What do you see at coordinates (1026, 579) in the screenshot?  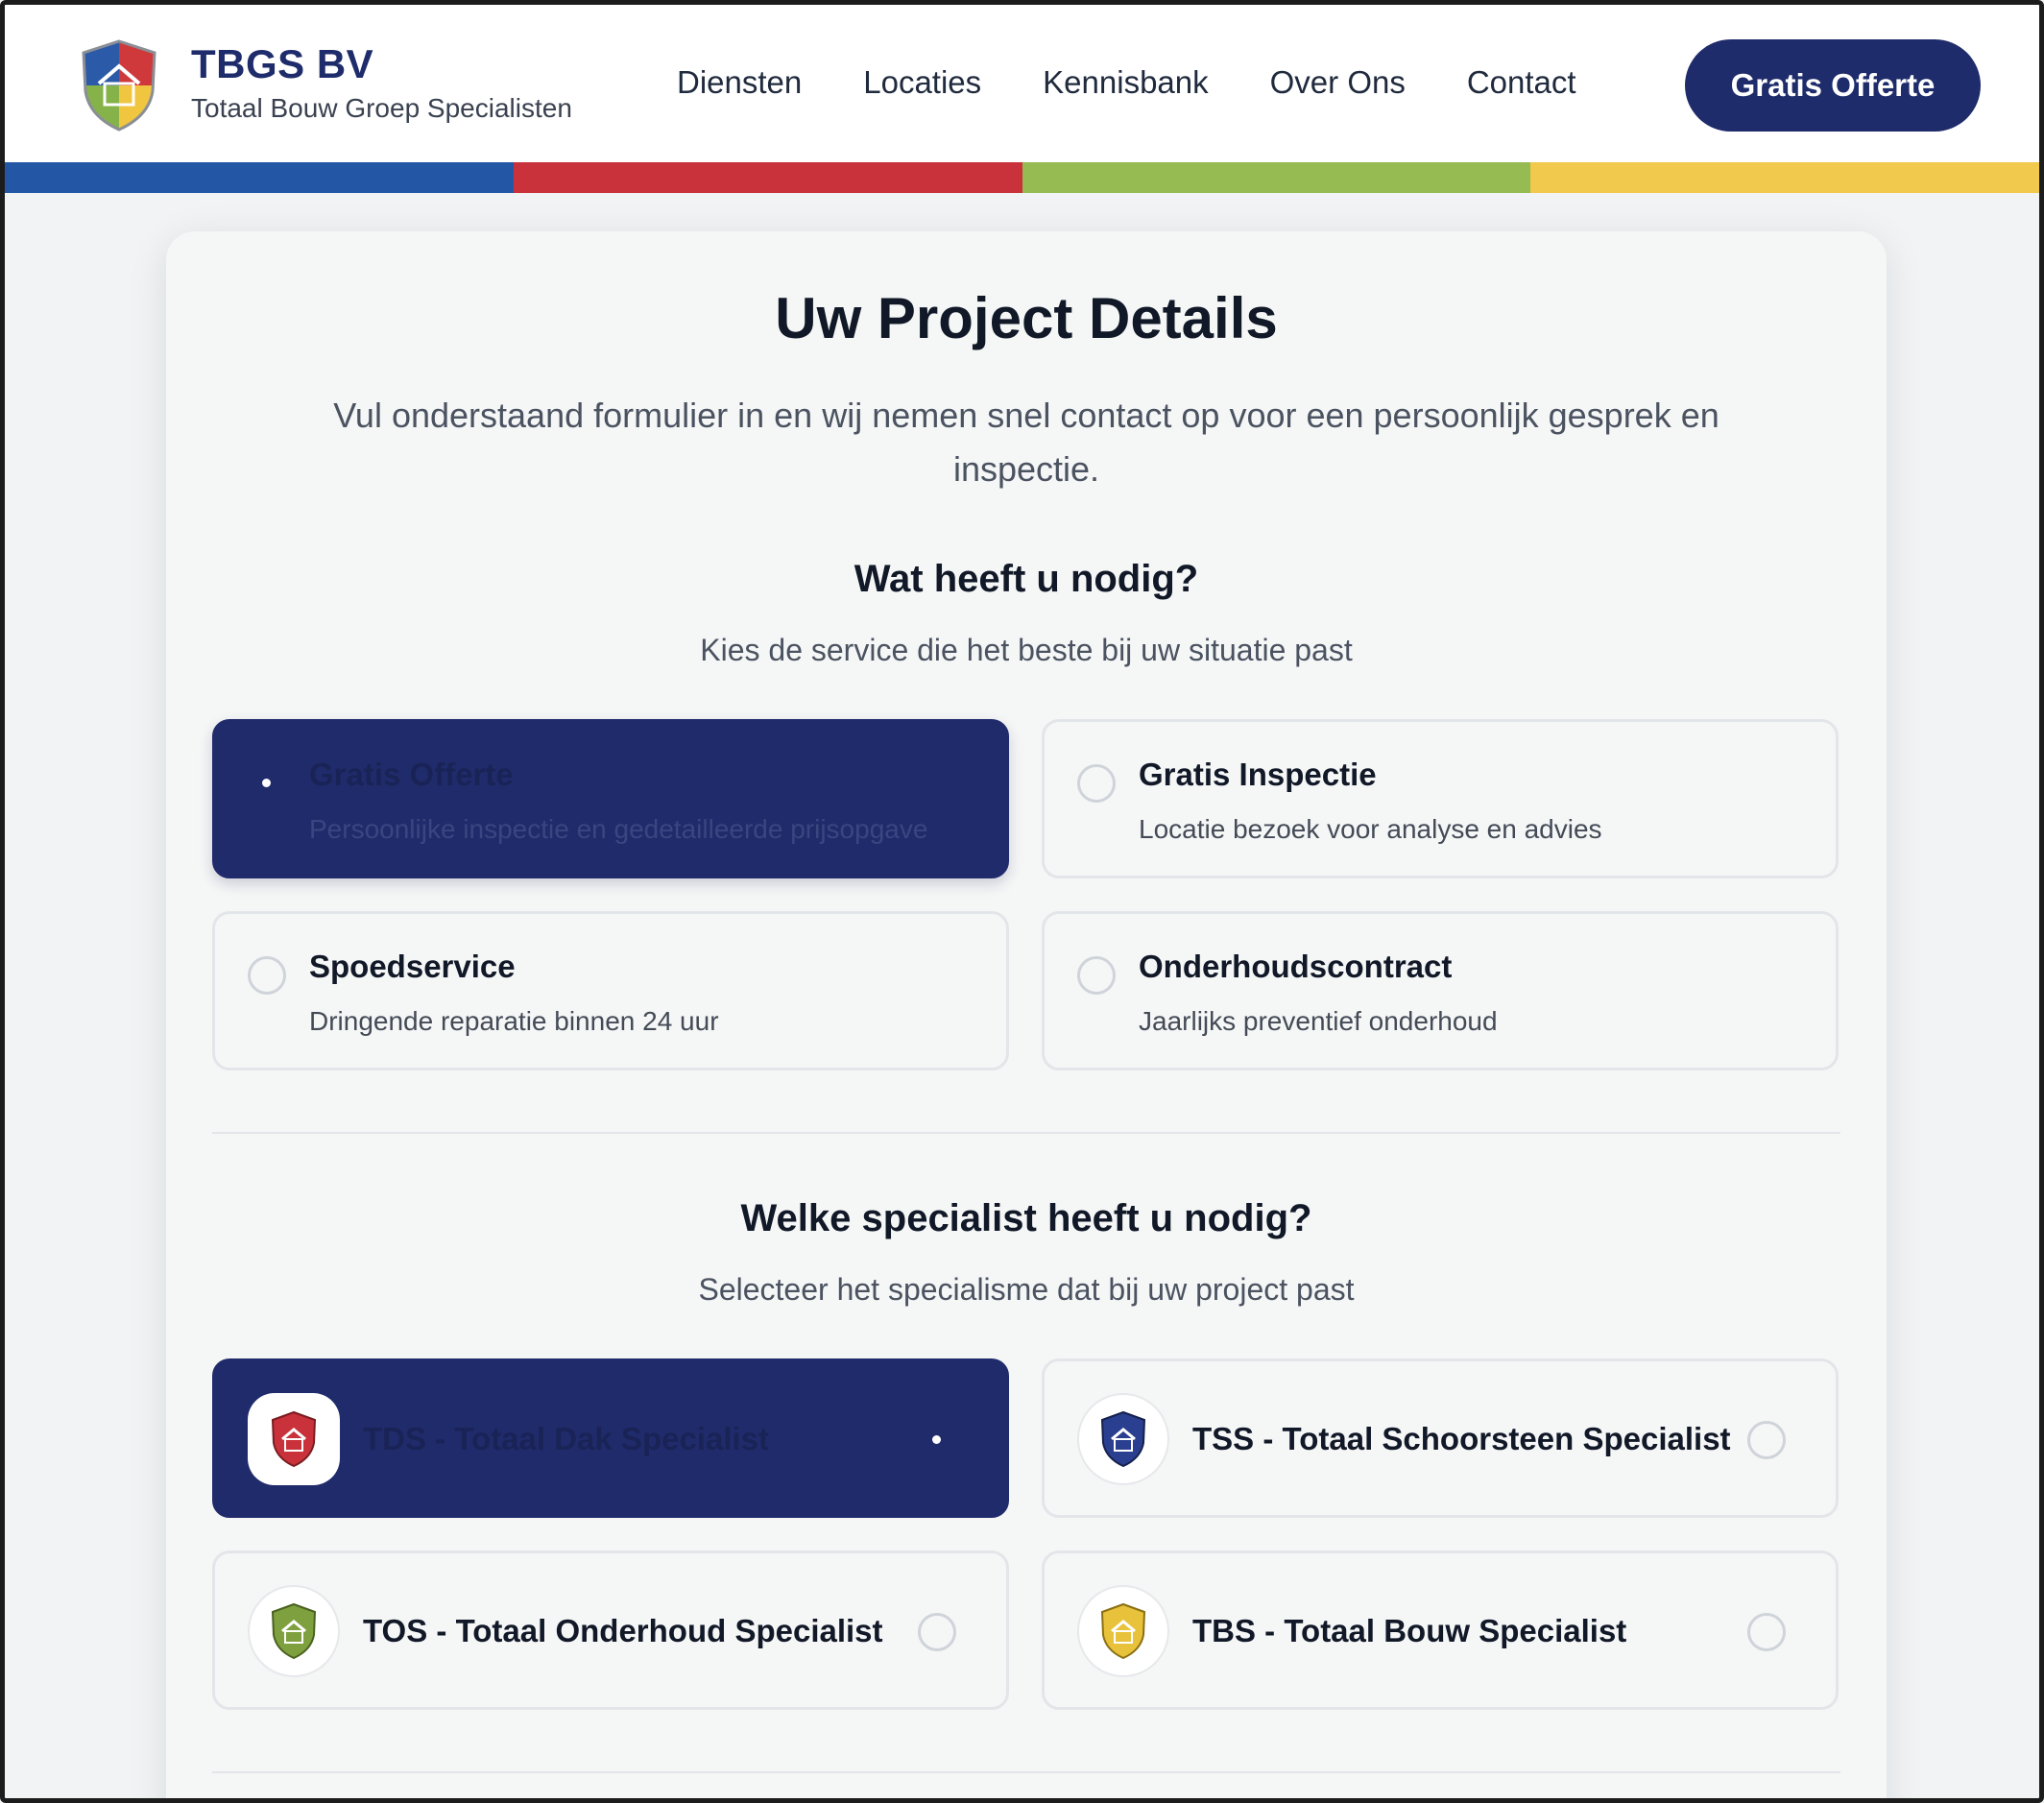 I see `service-section-title: Wat heeft u nodig?` at bounding box center [1026, 579].